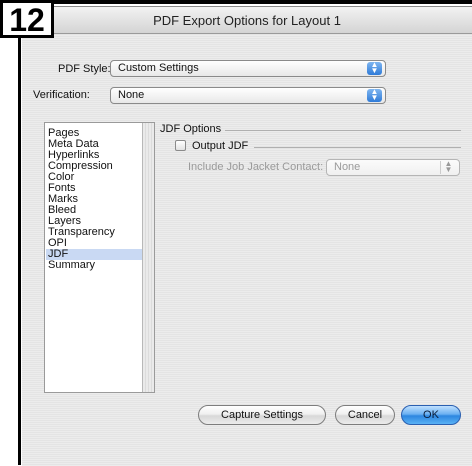 The height and width of the screenshot is (466, 472). Describe the element at coordinates (94, 265) in the screenshot. I see `list-item-summary: Summary` at that location.